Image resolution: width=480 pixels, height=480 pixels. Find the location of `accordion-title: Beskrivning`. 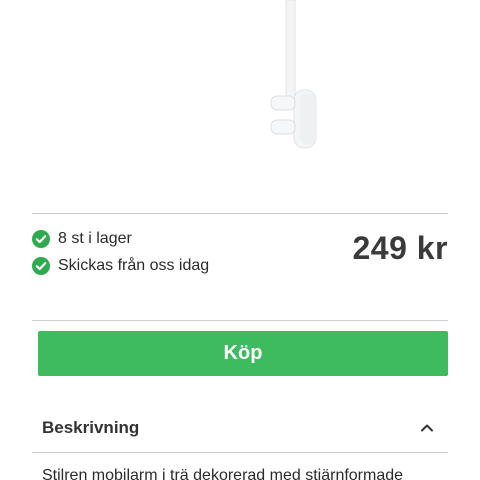

accordion-title: Beskrivning is located at coordinates (91, 427).